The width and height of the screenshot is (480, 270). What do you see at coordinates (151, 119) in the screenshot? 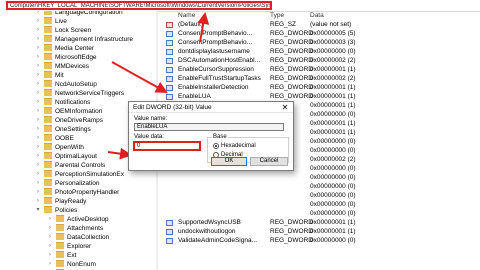
I see `value-name-label: Value name:` at bounding box center [151, 119].